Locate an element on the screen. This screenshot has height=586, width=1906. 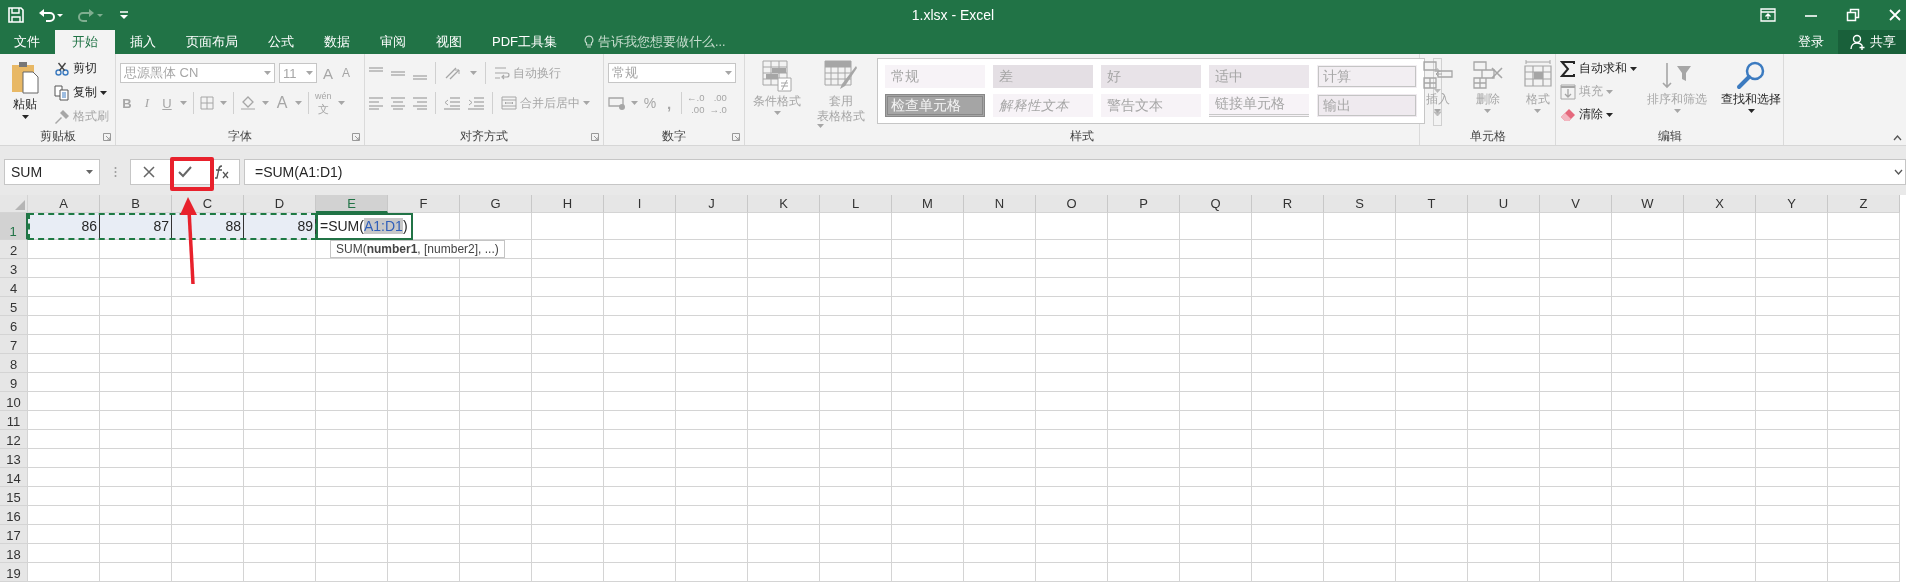
more-styles-icon is located at coordinates (1437, 113).